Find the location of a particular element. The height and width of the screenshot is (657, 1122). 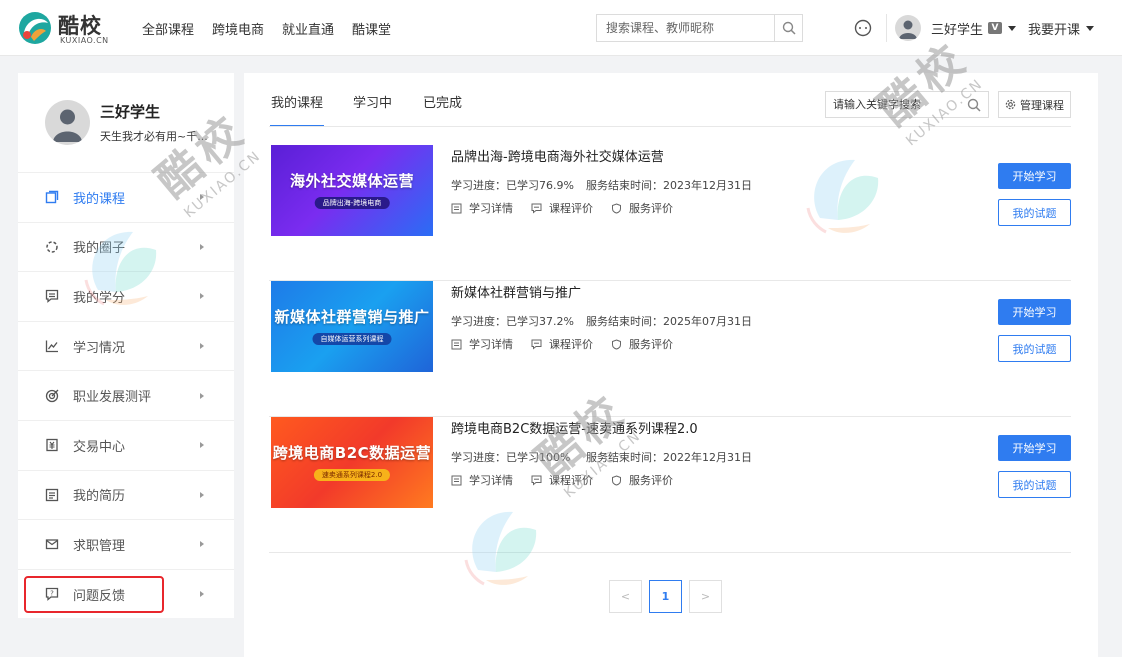

prev-page-button: < is located at coordinates (625, 596).